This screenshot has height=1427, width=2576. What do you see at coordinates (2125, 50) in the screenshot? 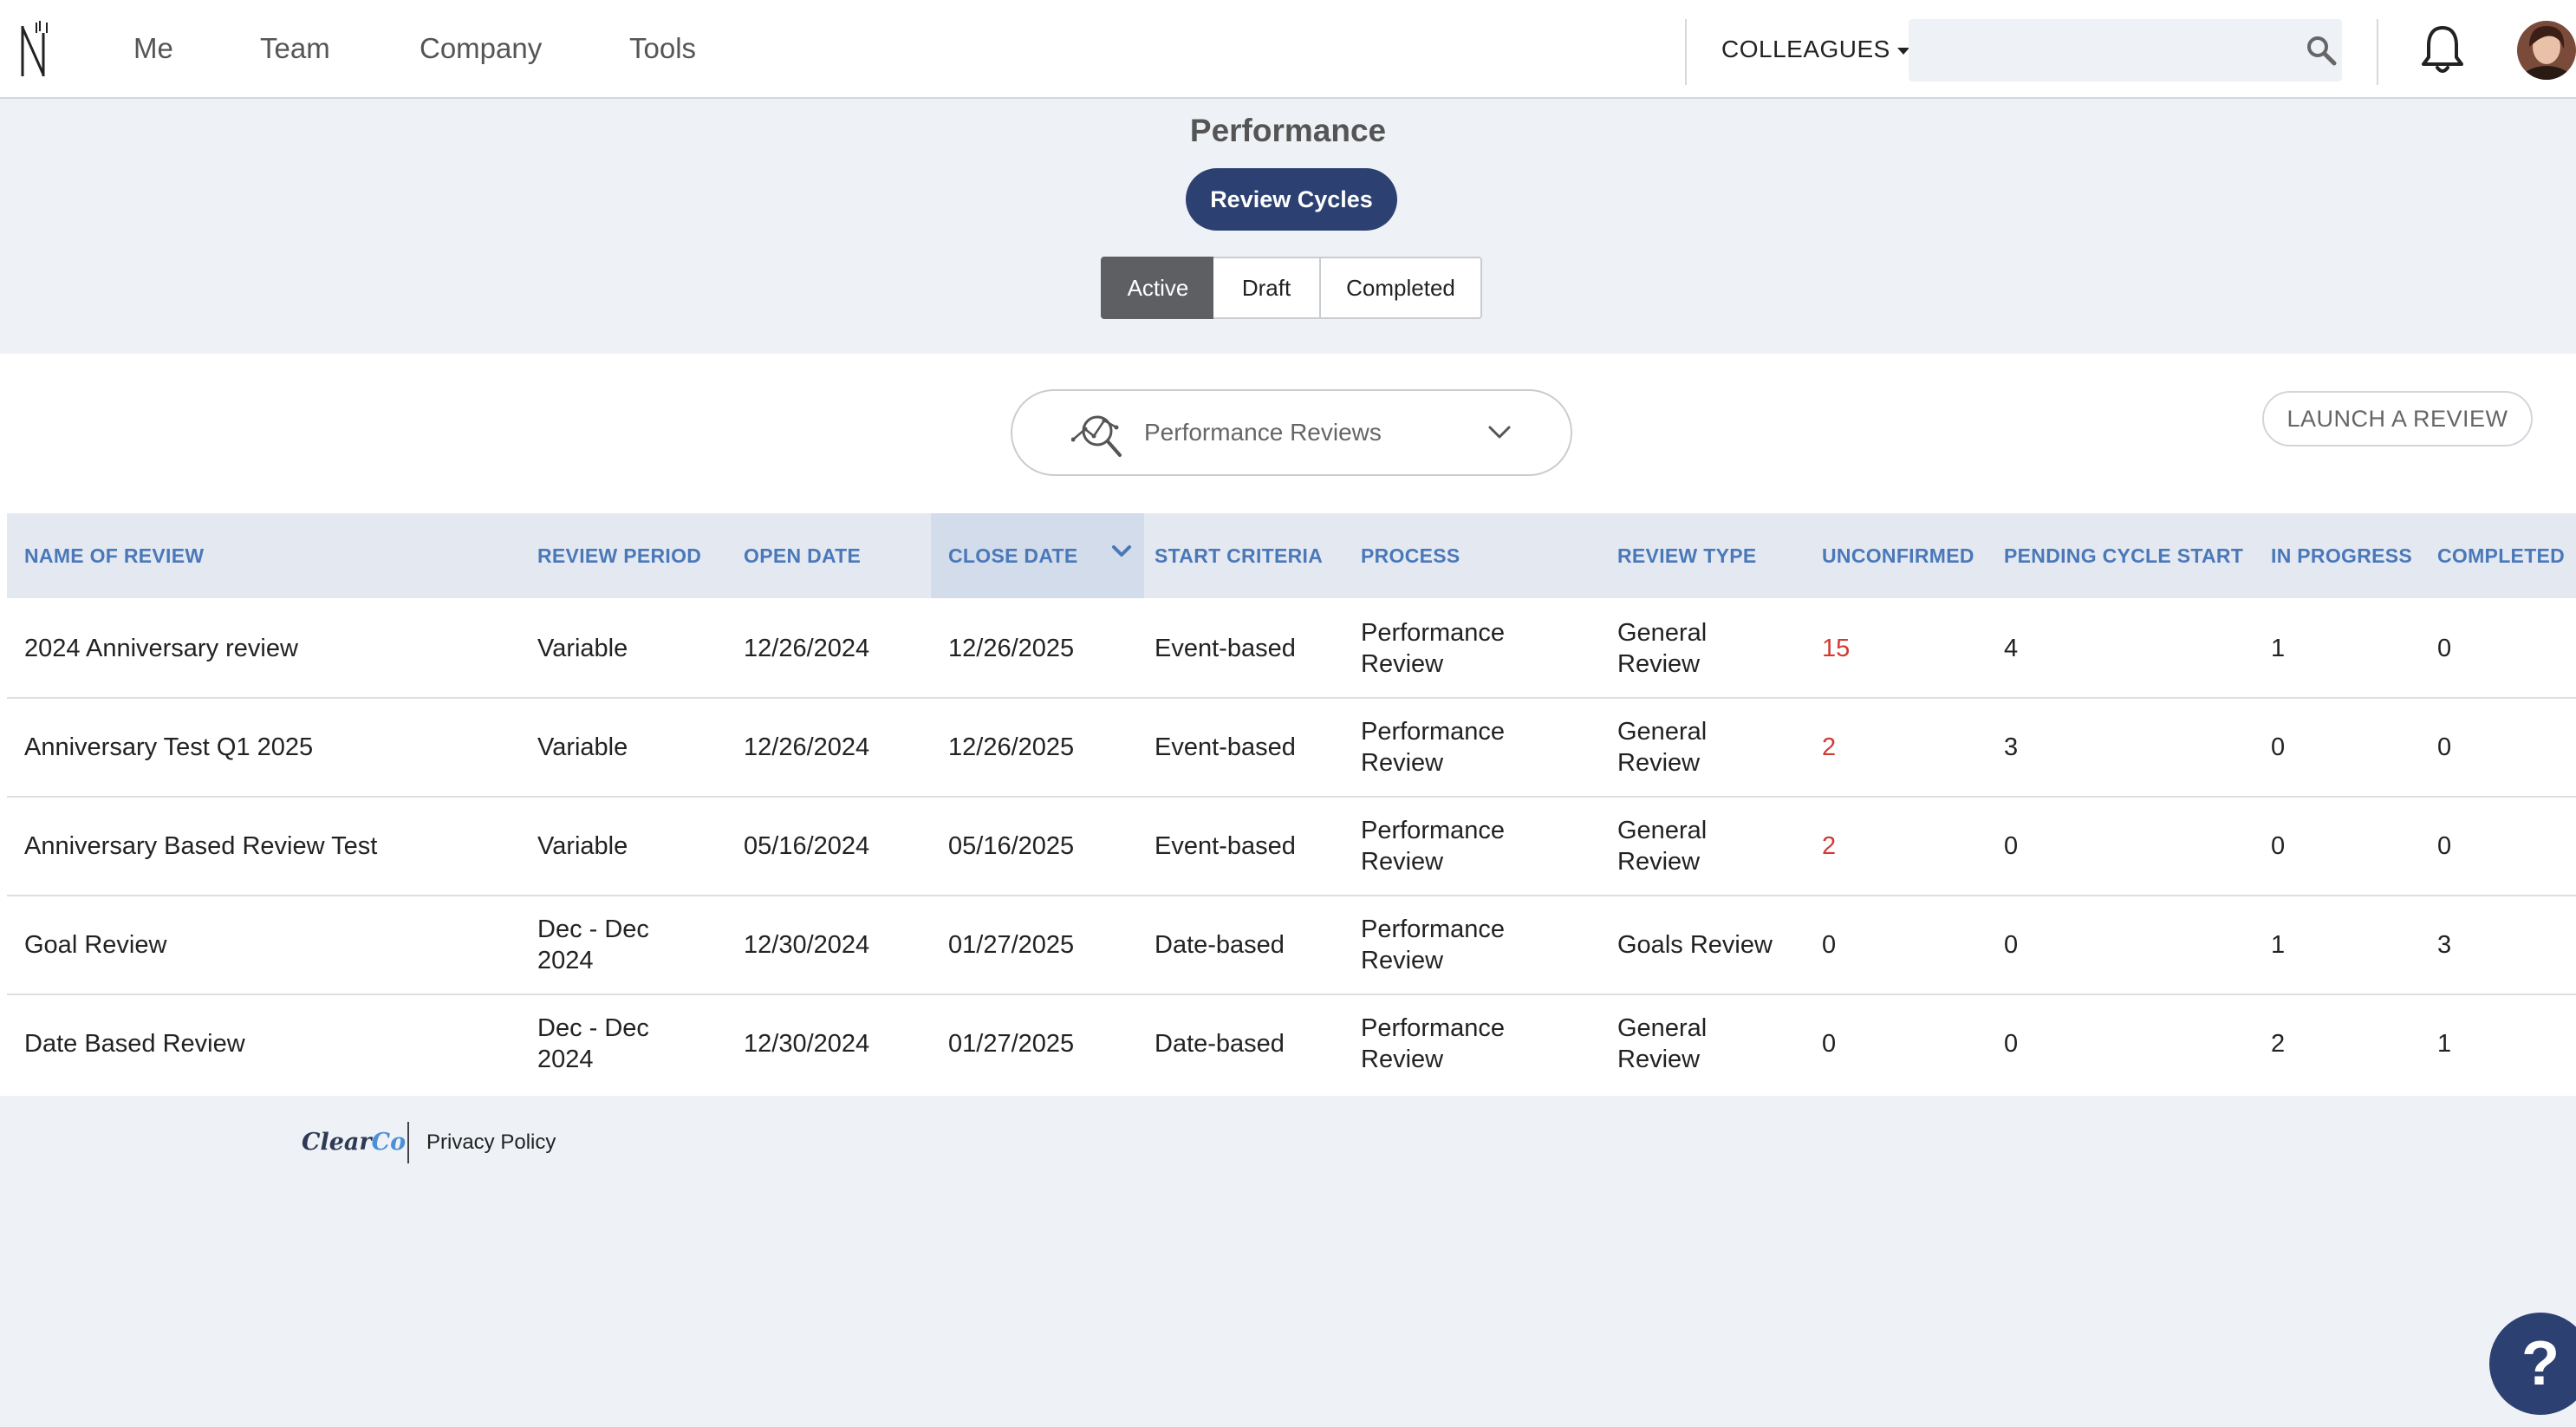
I see `search-input` at bounding box center [2125, 50].